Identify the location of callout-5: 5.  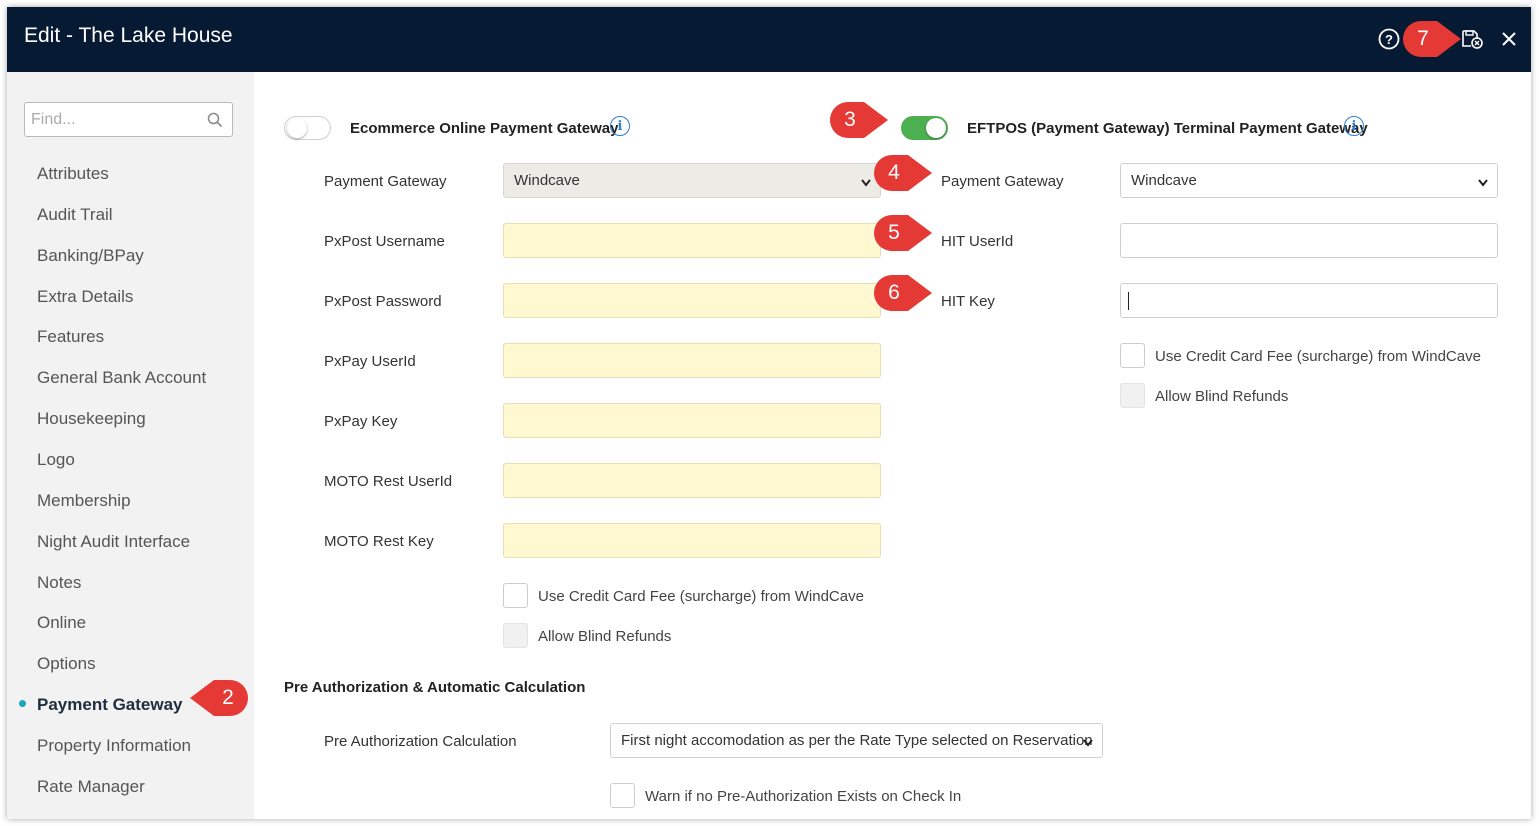
(903, 233).